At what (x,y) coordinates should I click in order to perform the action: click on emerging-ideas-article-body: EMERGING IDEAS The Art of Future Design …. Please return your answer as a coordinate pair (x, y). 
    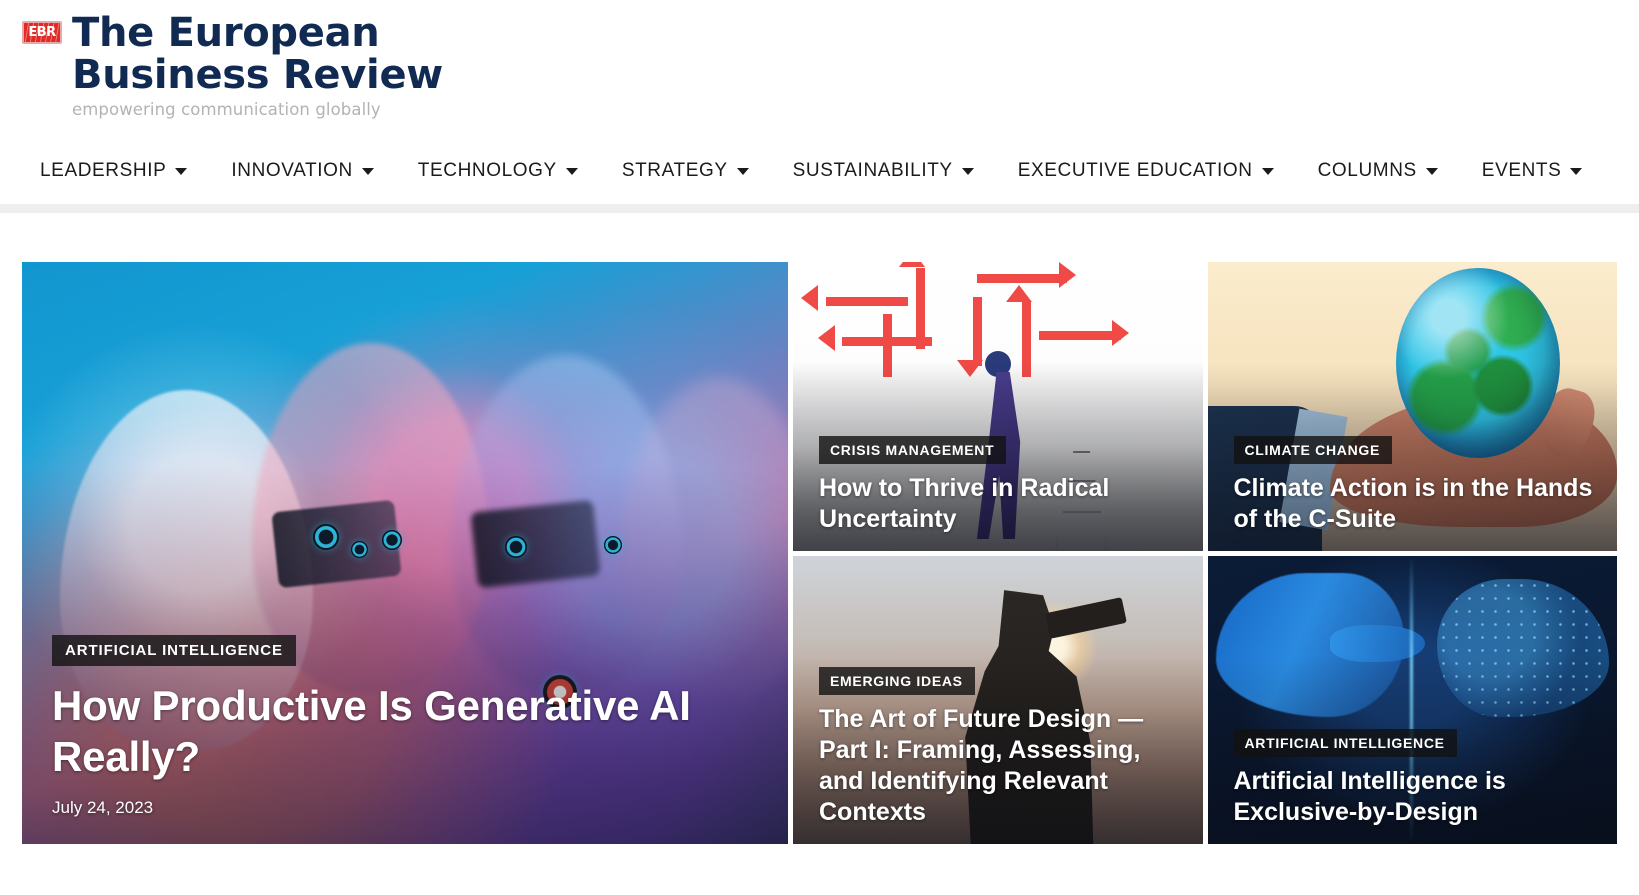
    Looking at the image, I should click on (998, 755).